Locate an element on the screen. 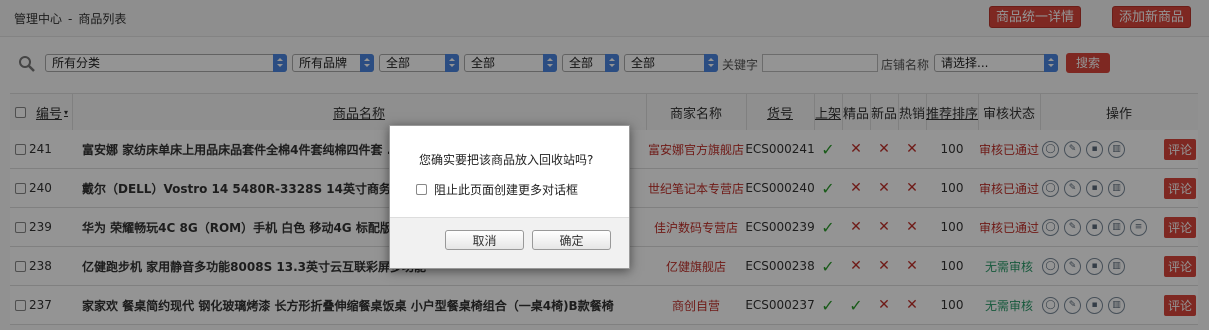 The image size is (1209, 330). dialog-message: 您确实要把该商品放入回收站吗? is located at coordinates (506, 160).